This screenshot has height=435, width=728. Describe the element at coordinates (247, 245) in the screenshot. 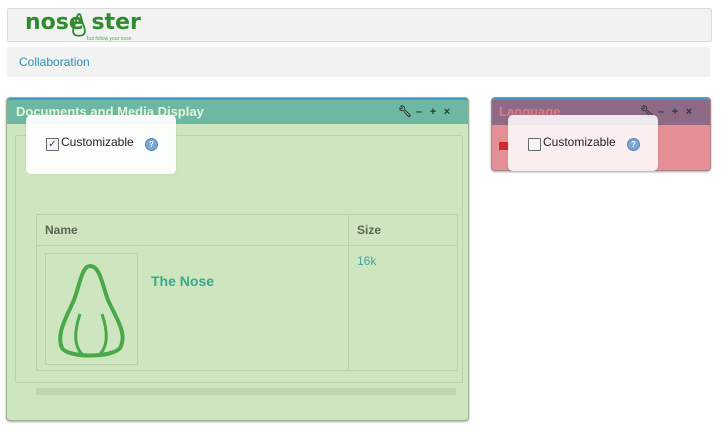

I see `header-divider` at that location.